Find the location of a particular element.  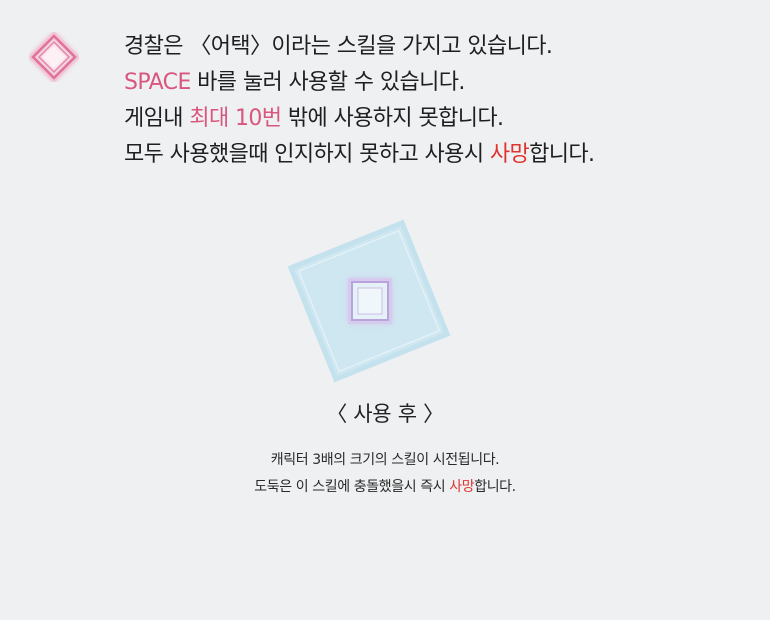

intro-line-4: 모두 사용했을때 인지하지 못하고 사용시 사망합니다. is located at coordinates (444, 155).